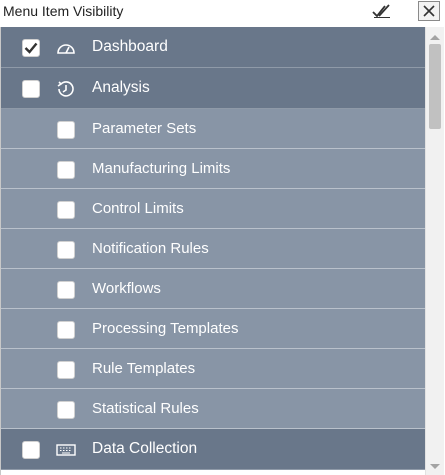 Image resolution: width=445 pixels, height=475 pixels. Describe the element at coordinates (144, 368) in the screenshot. I see `item-label: Rule Templates` at that location.